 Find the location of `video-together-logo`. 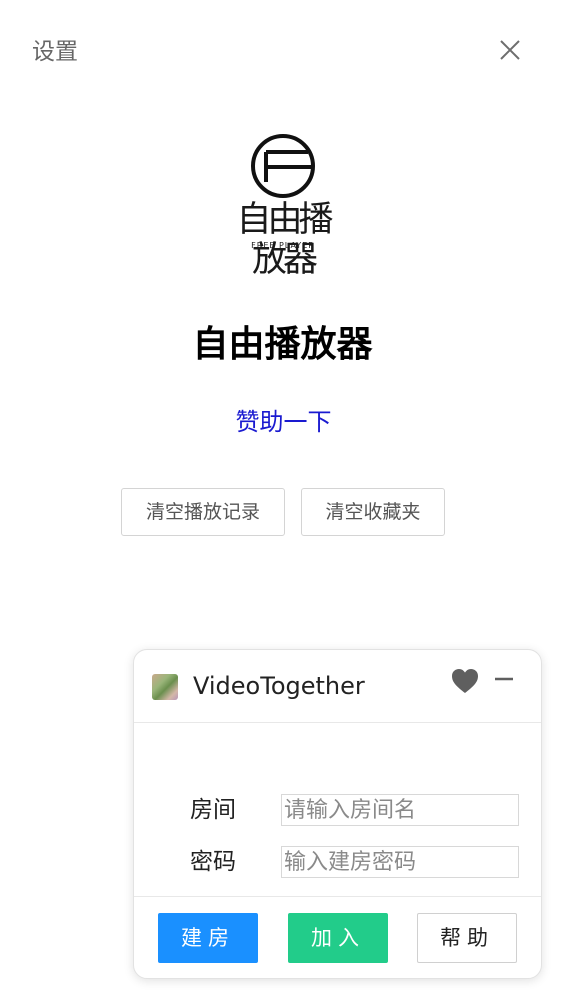

video-together-logo is located at coordinates (165, 687).